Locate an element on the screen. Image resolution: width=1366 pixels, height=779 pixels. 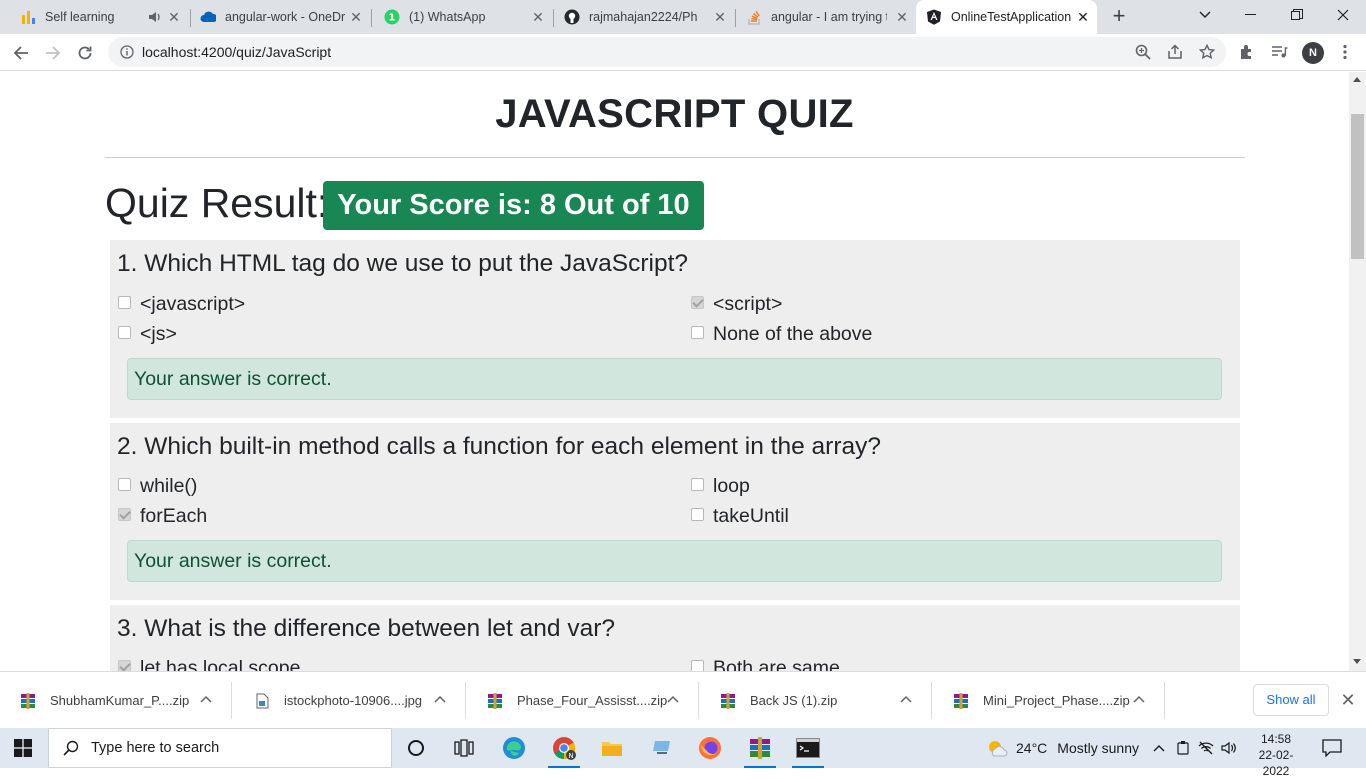
scrollbar-thumb is located at coordinates (1357, 186).